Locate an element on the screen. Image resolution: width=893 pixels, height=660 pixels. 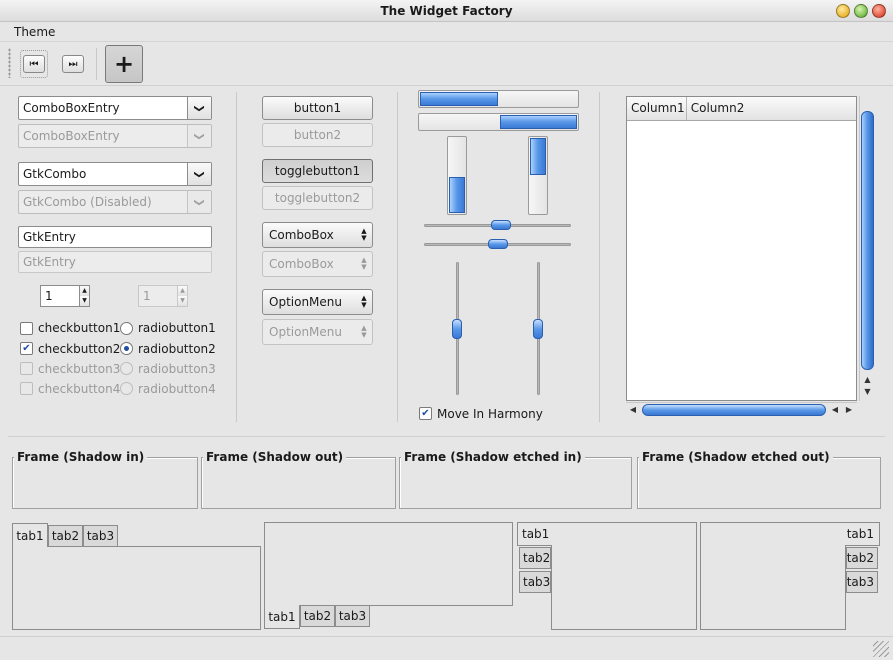
checkbutton1-label: checkbutton1 is located at coordinates (79, 328).